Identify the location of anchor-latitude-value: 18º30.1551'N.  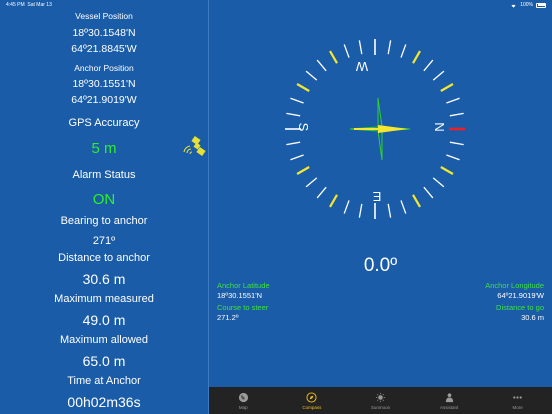
(240, 295).